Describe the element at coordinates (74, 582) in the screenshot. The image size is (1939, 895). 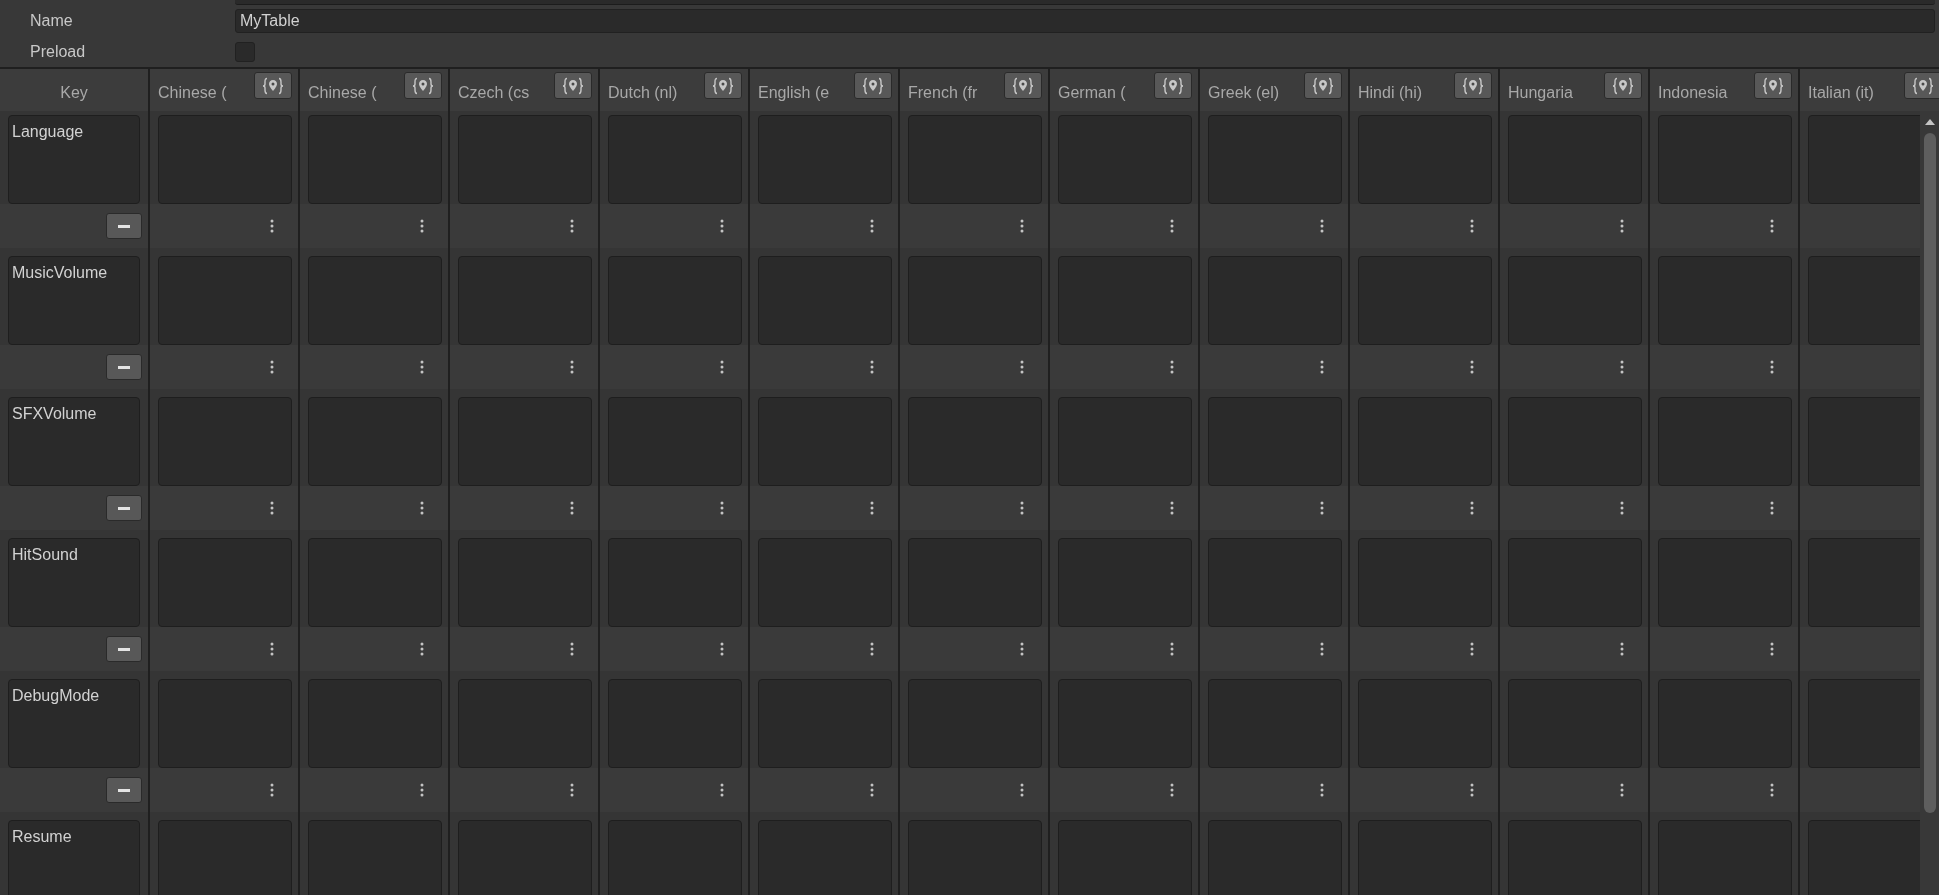
I see `key-field: HitSound` at that location.